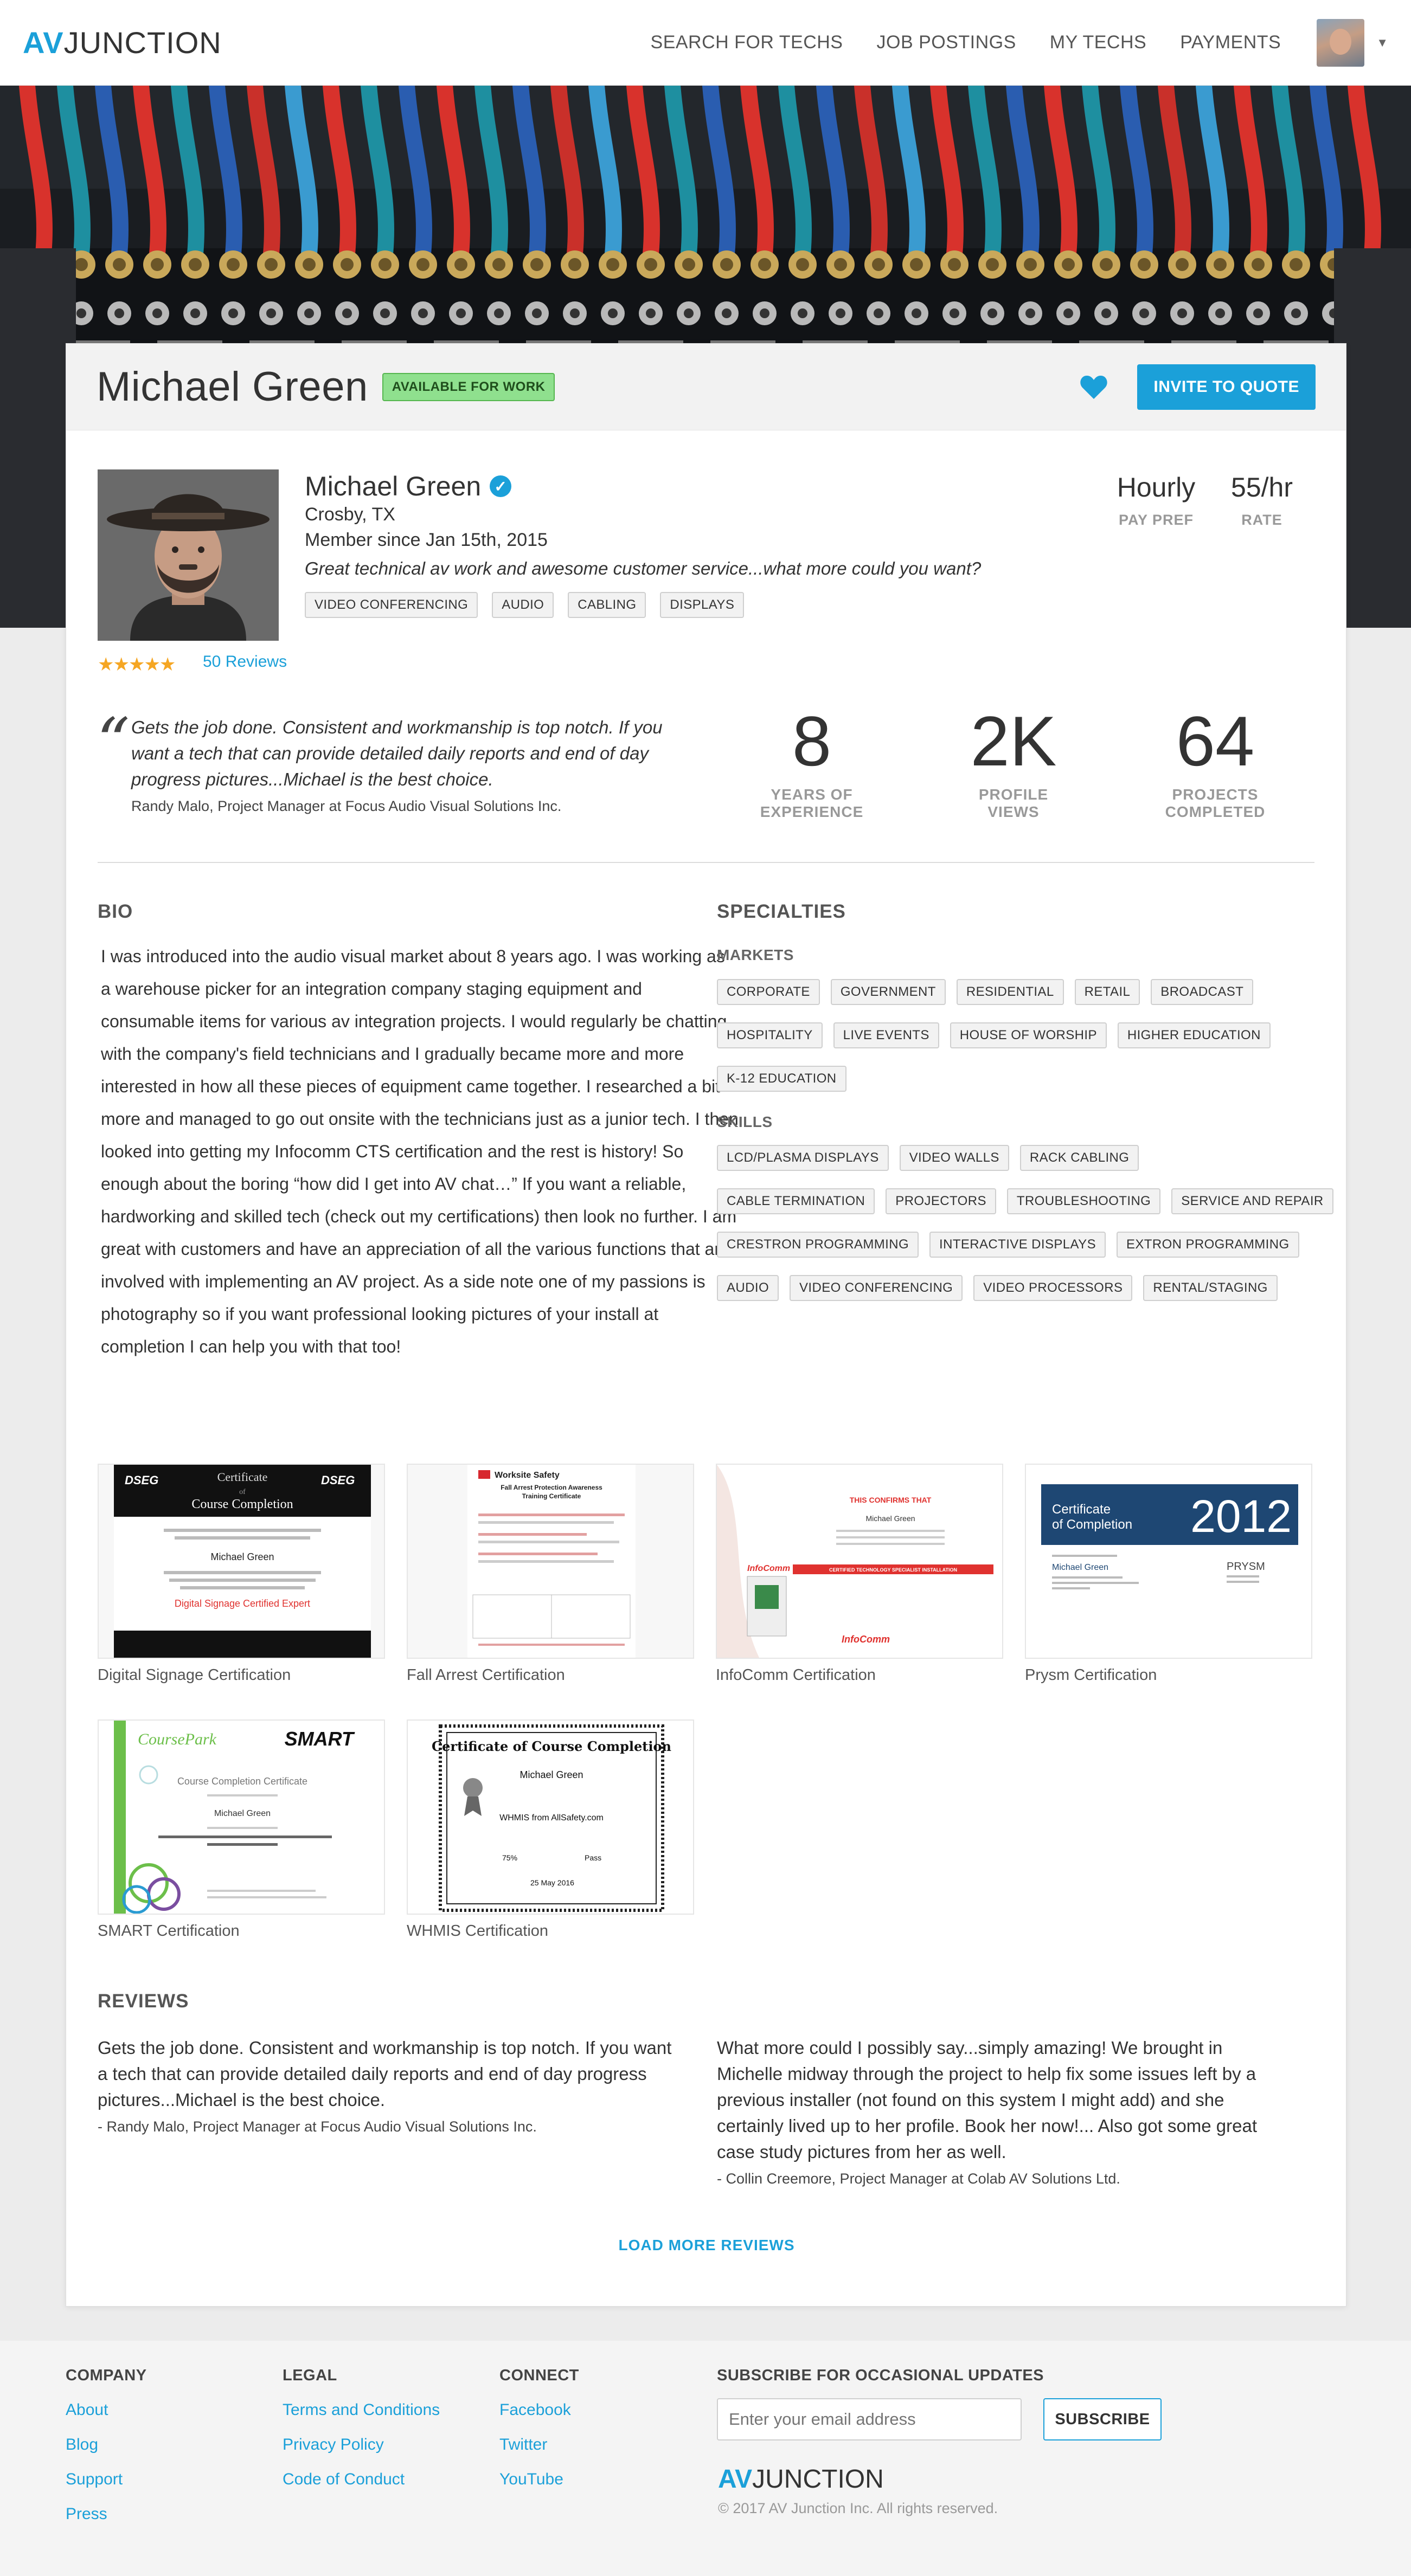 The width and height of the screenshot is (1411, 2576). What do you see at coordinates (106, 2410) in the screenshot?
I see `footer-link-about: About` at bounding box center [106, 2410].